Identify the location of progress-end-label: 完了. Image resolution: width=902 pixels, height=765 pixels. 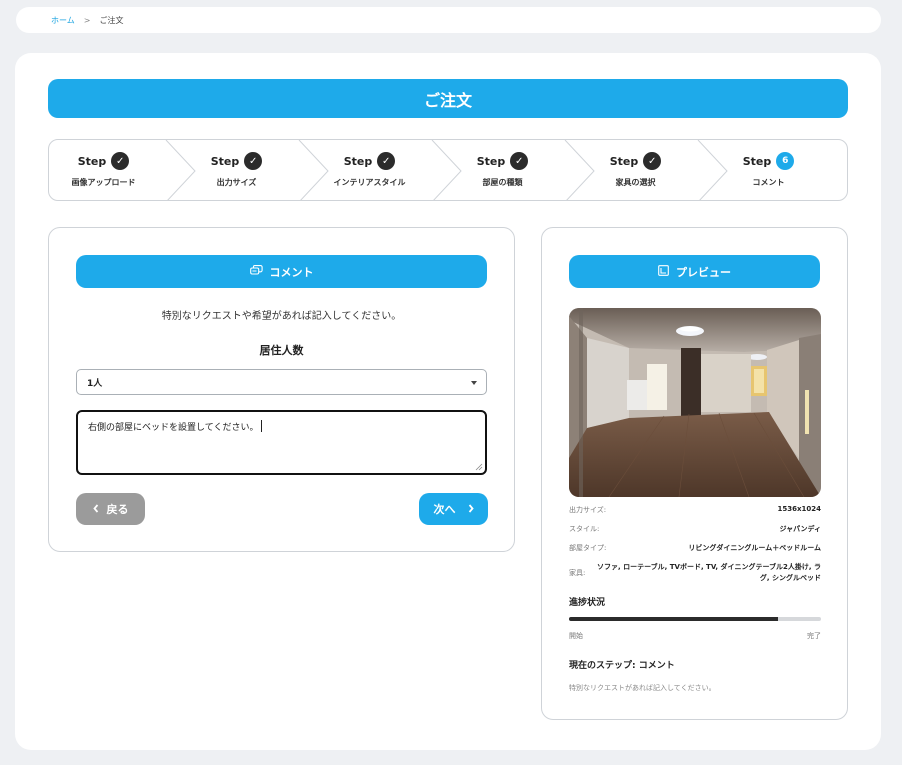
(814, 636).